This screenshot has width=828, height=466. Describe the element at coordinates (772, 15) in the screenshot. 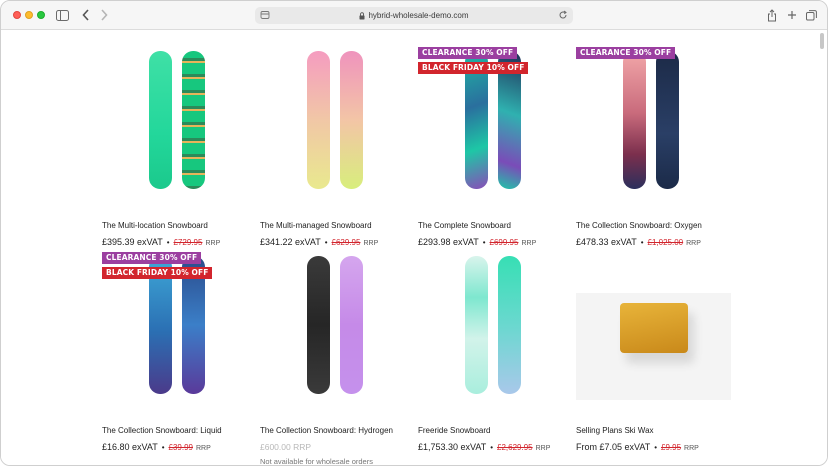

I see `share-icon` at that location.